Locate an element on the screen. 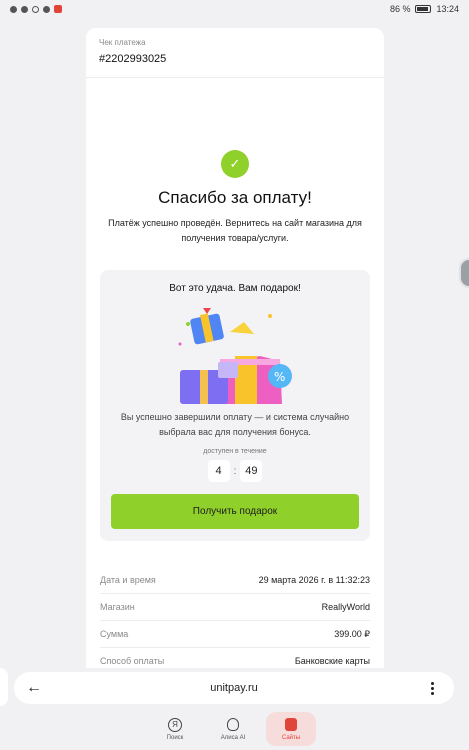  receipt-number: #2202993025 is located at coordinates (133, 59).